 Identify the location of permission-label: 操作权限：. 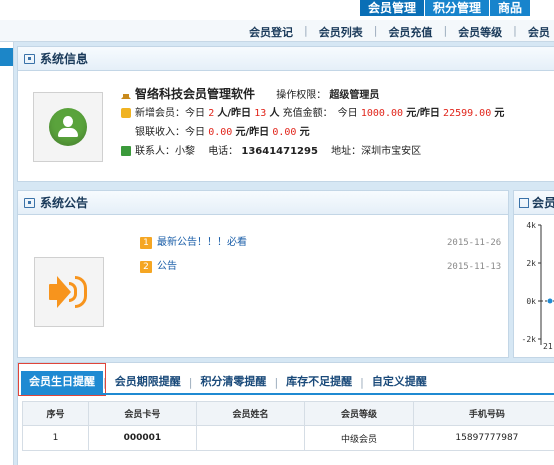
(301, 95).